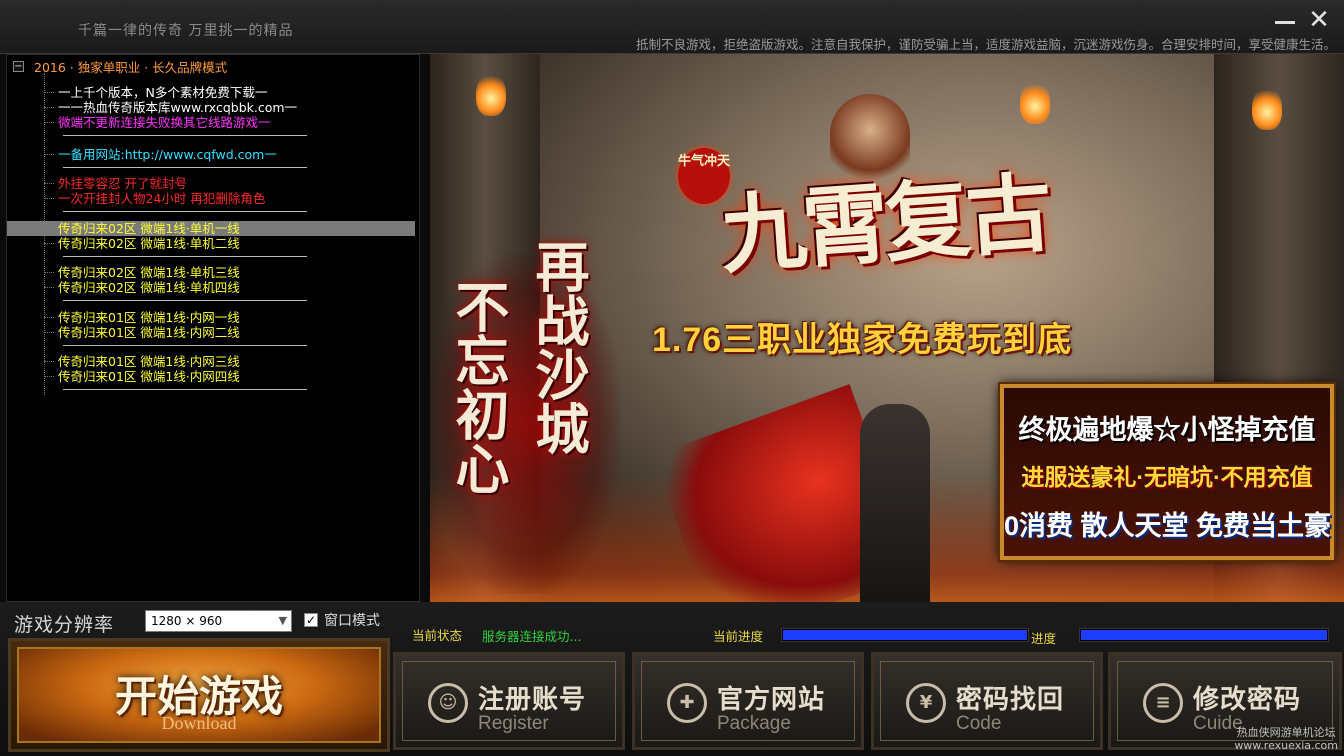 The height and width of the screenshot is (756, 1344). What do you see at coordinates (895, 509) in the screenshot?
I see `warrior-figure` at bounding box center [895, 509].